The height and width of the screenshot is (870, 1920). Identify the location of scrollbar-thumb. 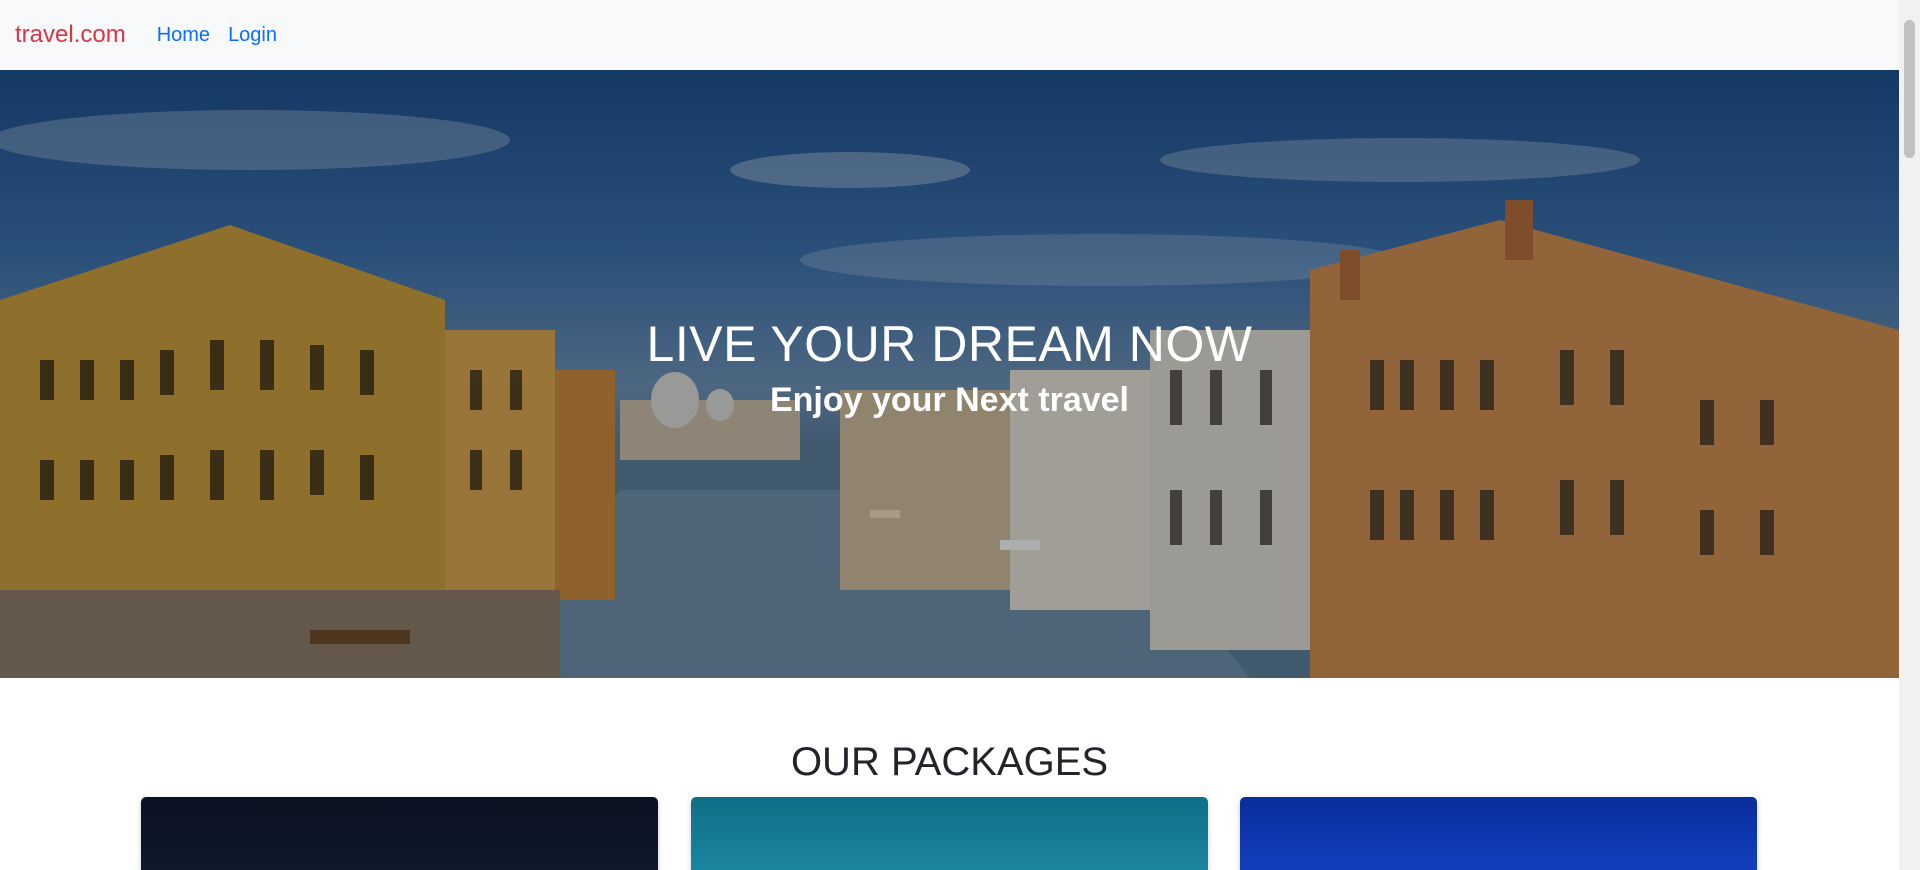
(1909, 89).